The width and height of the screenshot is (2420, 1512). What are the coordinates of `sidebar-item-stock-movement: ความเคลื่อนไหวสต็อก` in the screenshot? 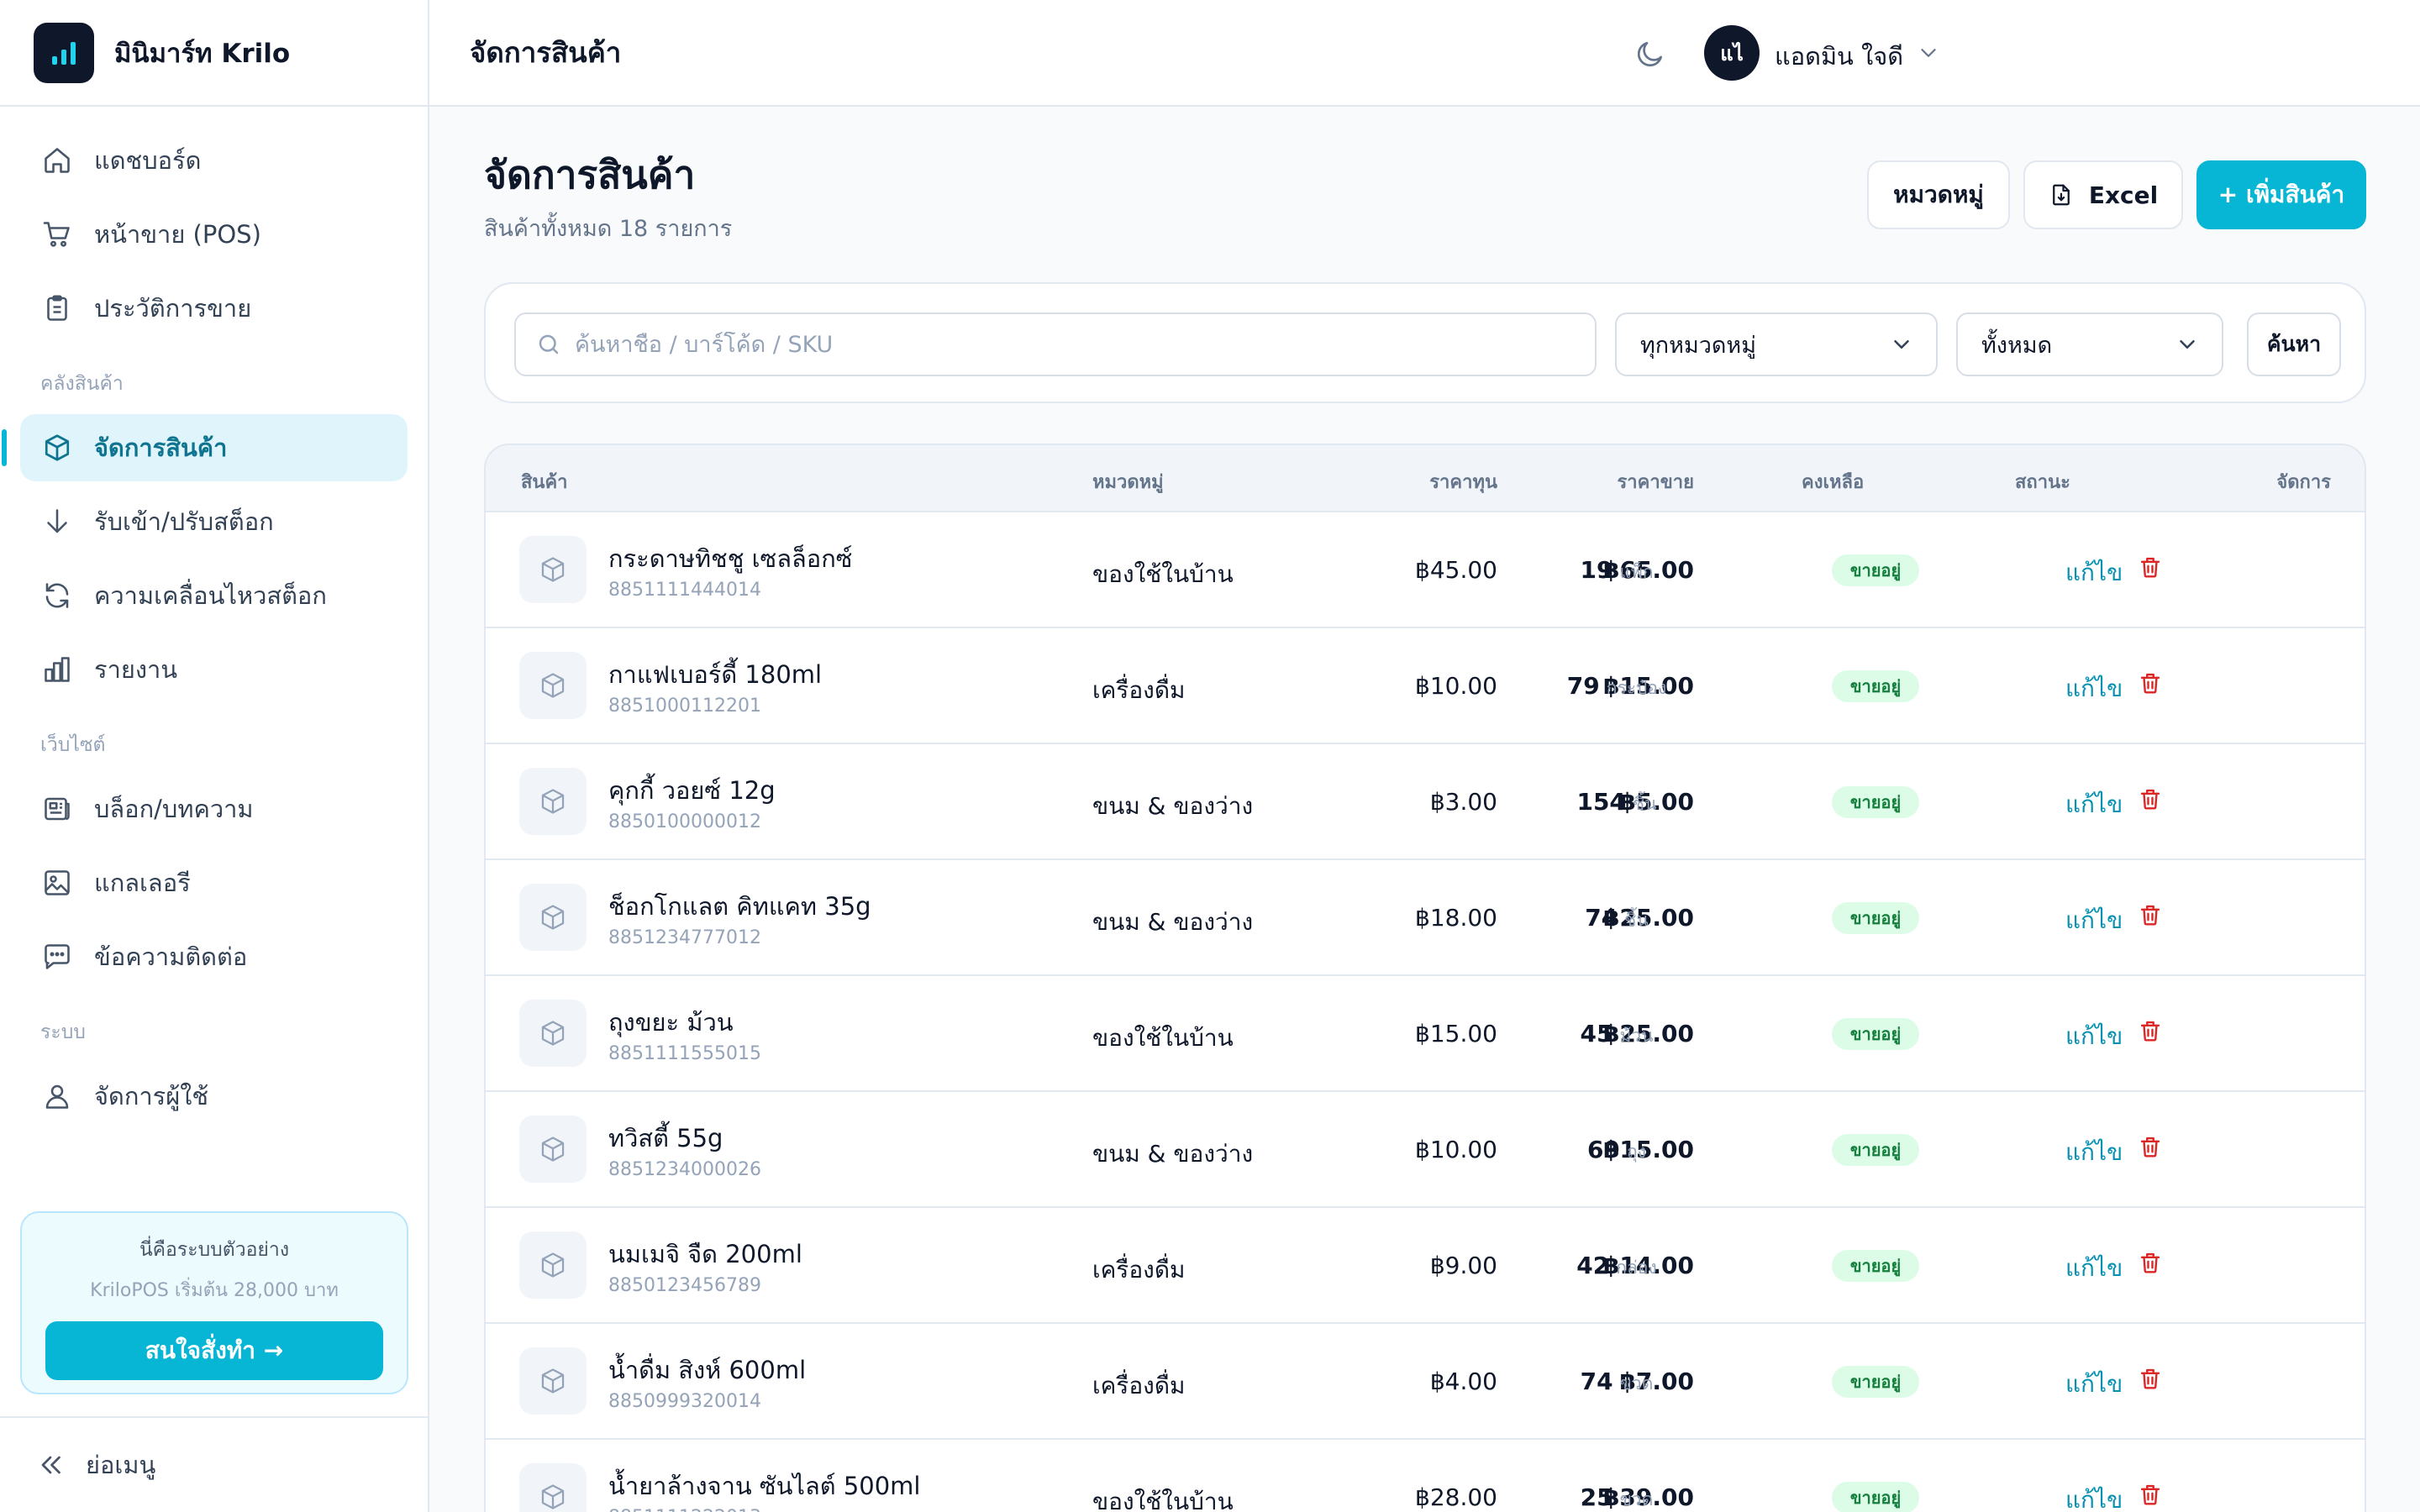 It's located at (214, 595).